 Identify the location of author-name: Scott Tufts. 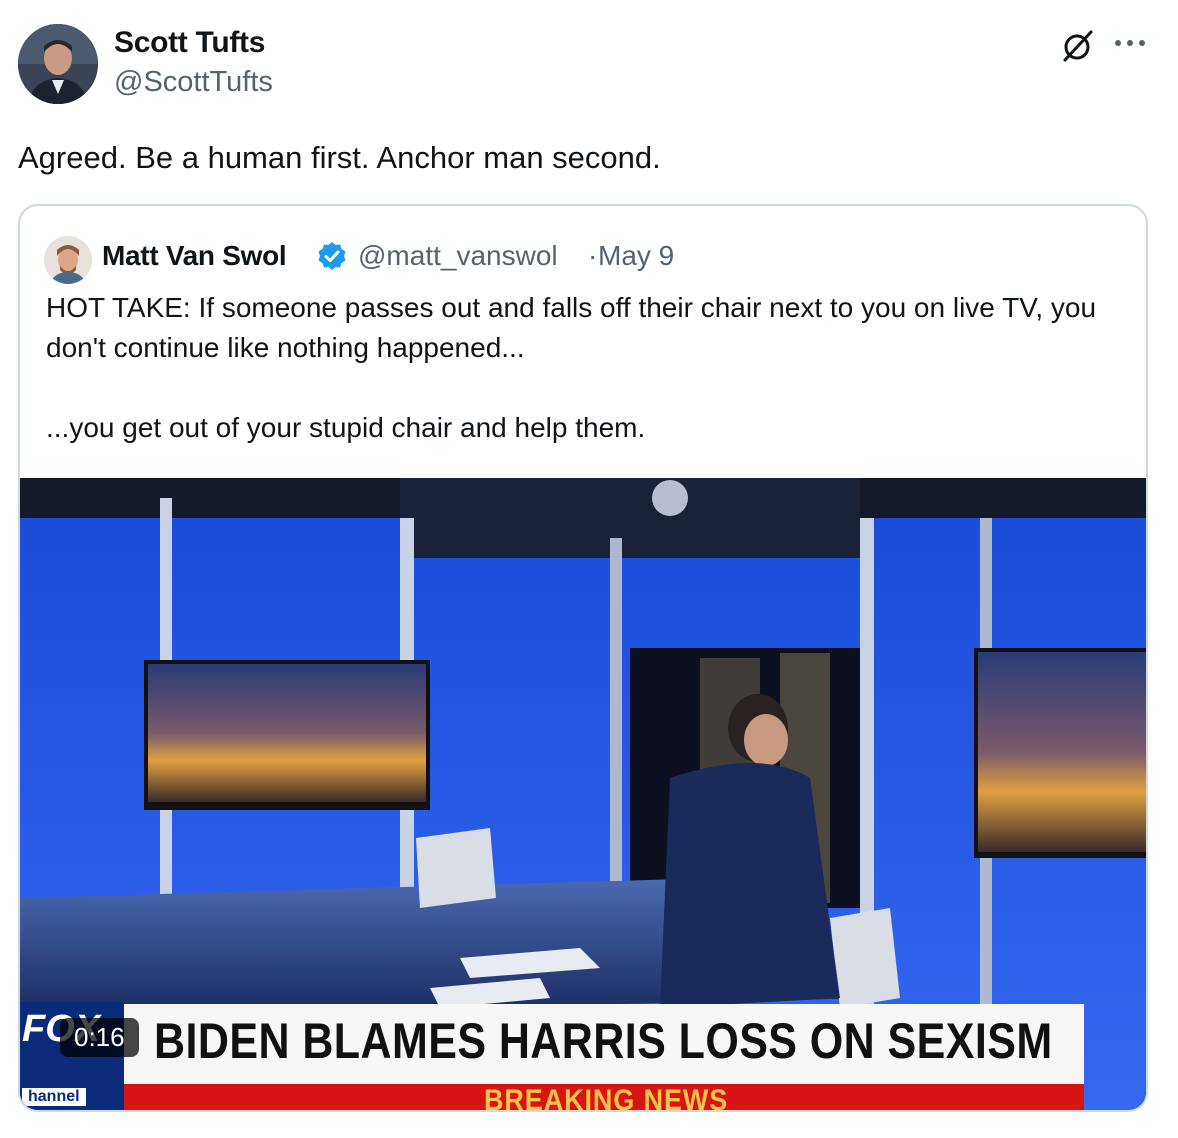
(189, 43).